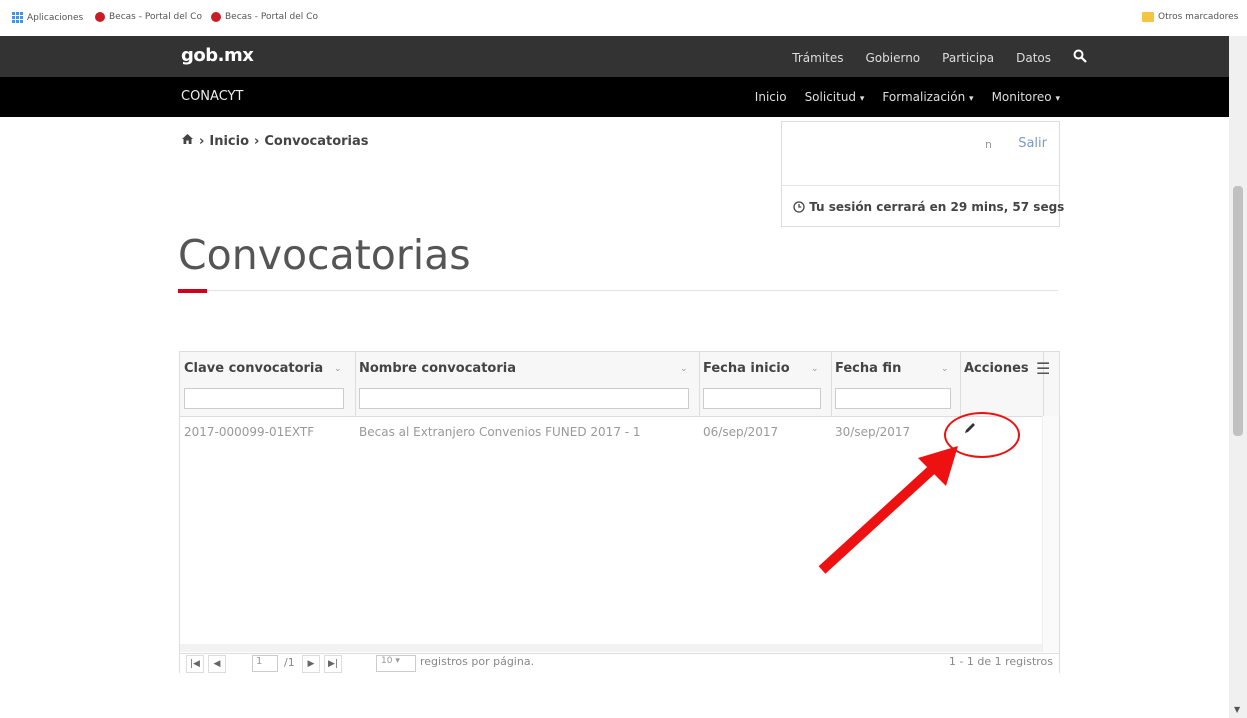 Image resolution: width=1247 pixels, height=718 pixels. I want to click on bookmark-other-folder: Otros marcadores, so click(1190, 17).